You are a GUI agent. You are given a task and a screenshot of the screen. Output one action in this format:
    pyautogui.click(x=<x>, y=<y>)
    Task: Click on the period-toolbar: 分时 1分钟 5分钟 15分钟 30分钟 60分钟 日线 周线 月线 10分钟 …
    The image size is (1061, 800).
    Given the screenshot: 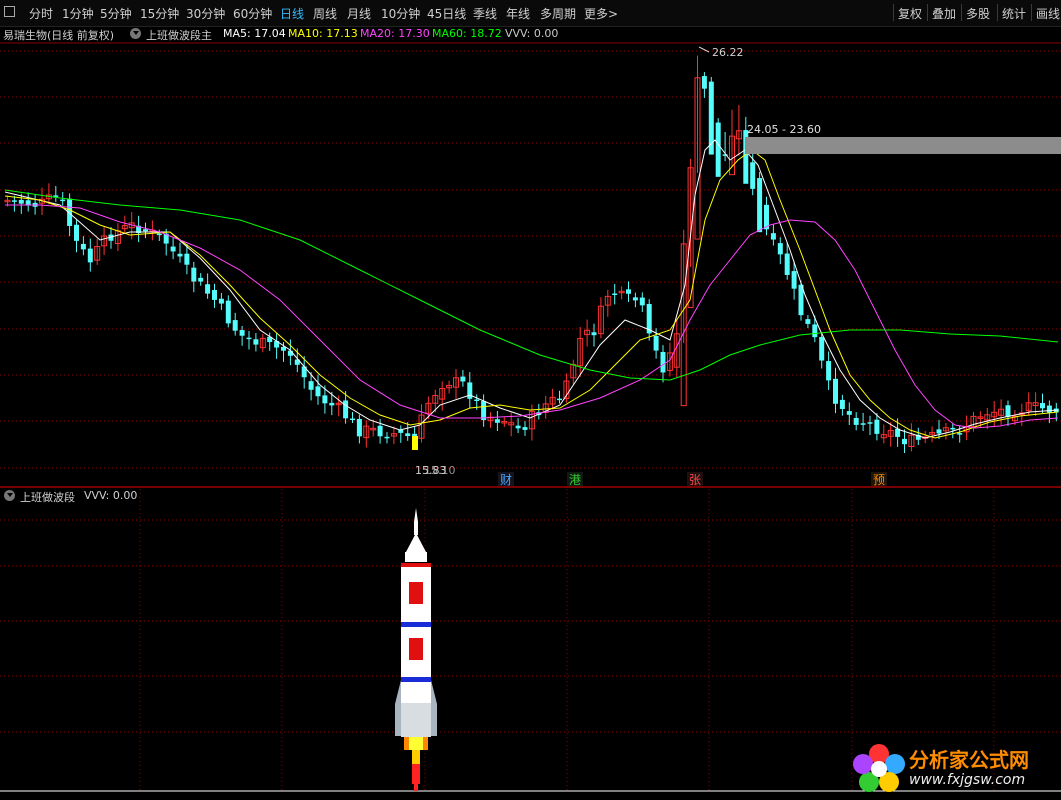 What is the action you would take?
    pyautogui.click(x=530, y=13)
    